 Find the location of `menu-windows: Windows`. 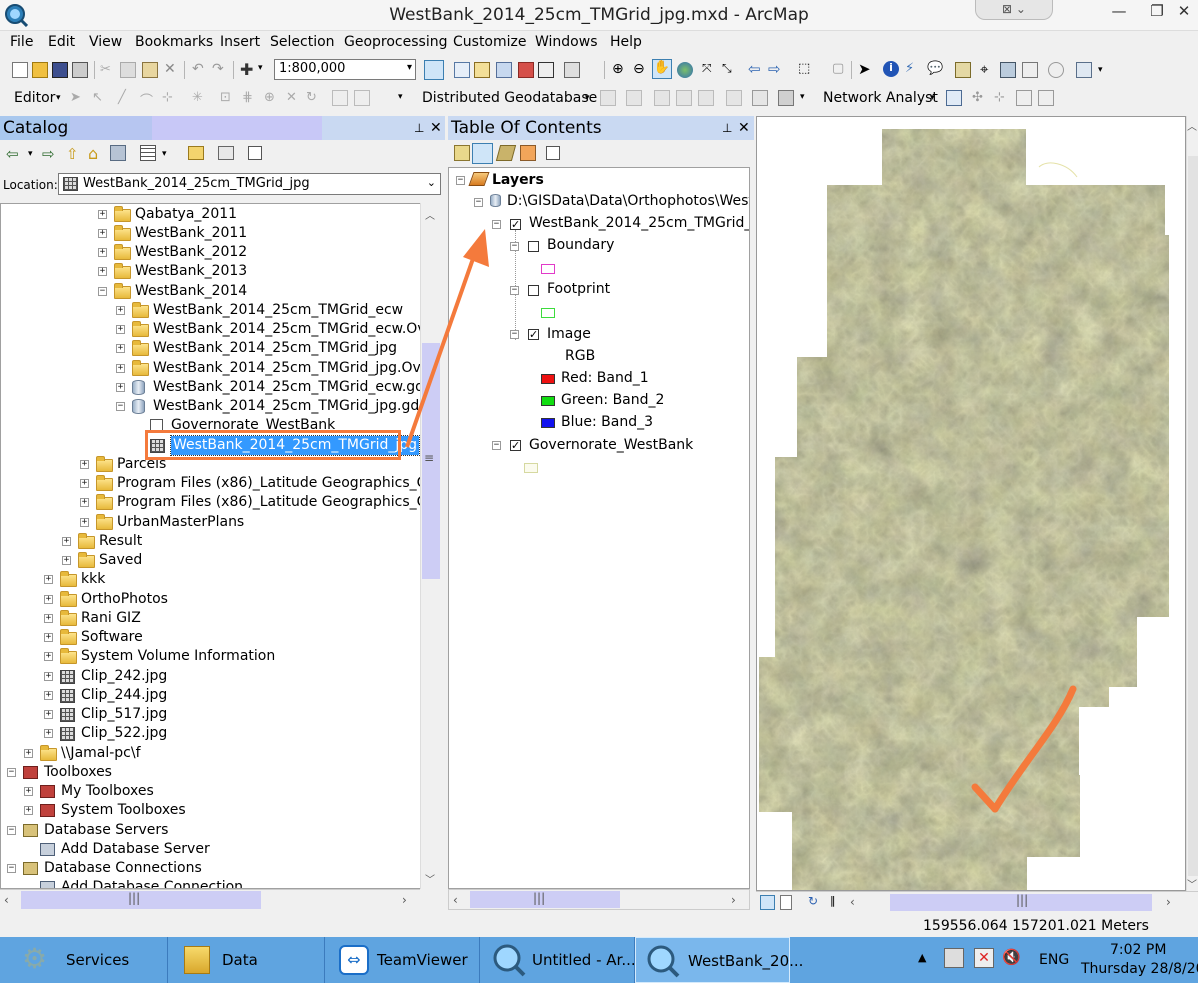

menu-windows: Windows is located at coordinates (566, 42).